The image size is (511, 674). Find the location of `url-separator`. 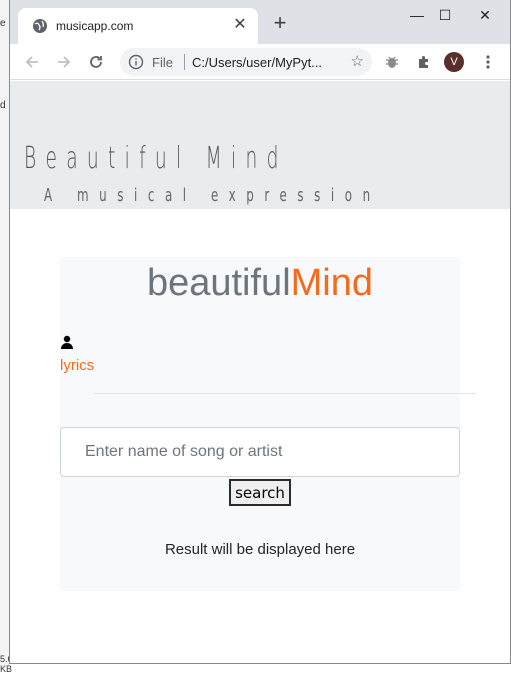

url-separator is located at coordinates (184, 62).